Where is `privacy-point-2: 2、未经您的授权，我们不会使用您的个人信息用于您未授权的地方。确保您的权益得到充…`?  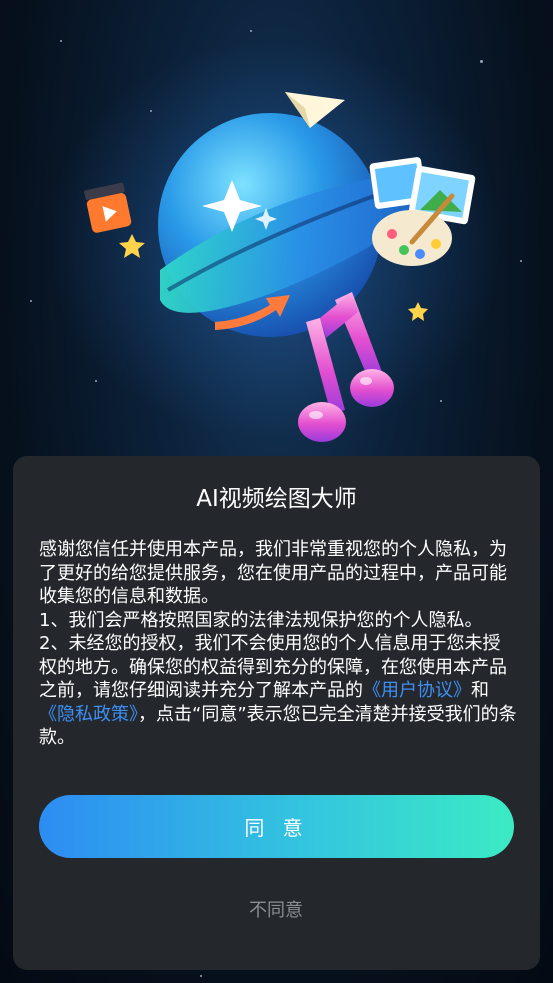
privacy-point-2: 2、未经您的授权，我们不会使用您的个人信息用于您未授权的地方。确保您的权益得到充… is located at coordinates (278, 691).